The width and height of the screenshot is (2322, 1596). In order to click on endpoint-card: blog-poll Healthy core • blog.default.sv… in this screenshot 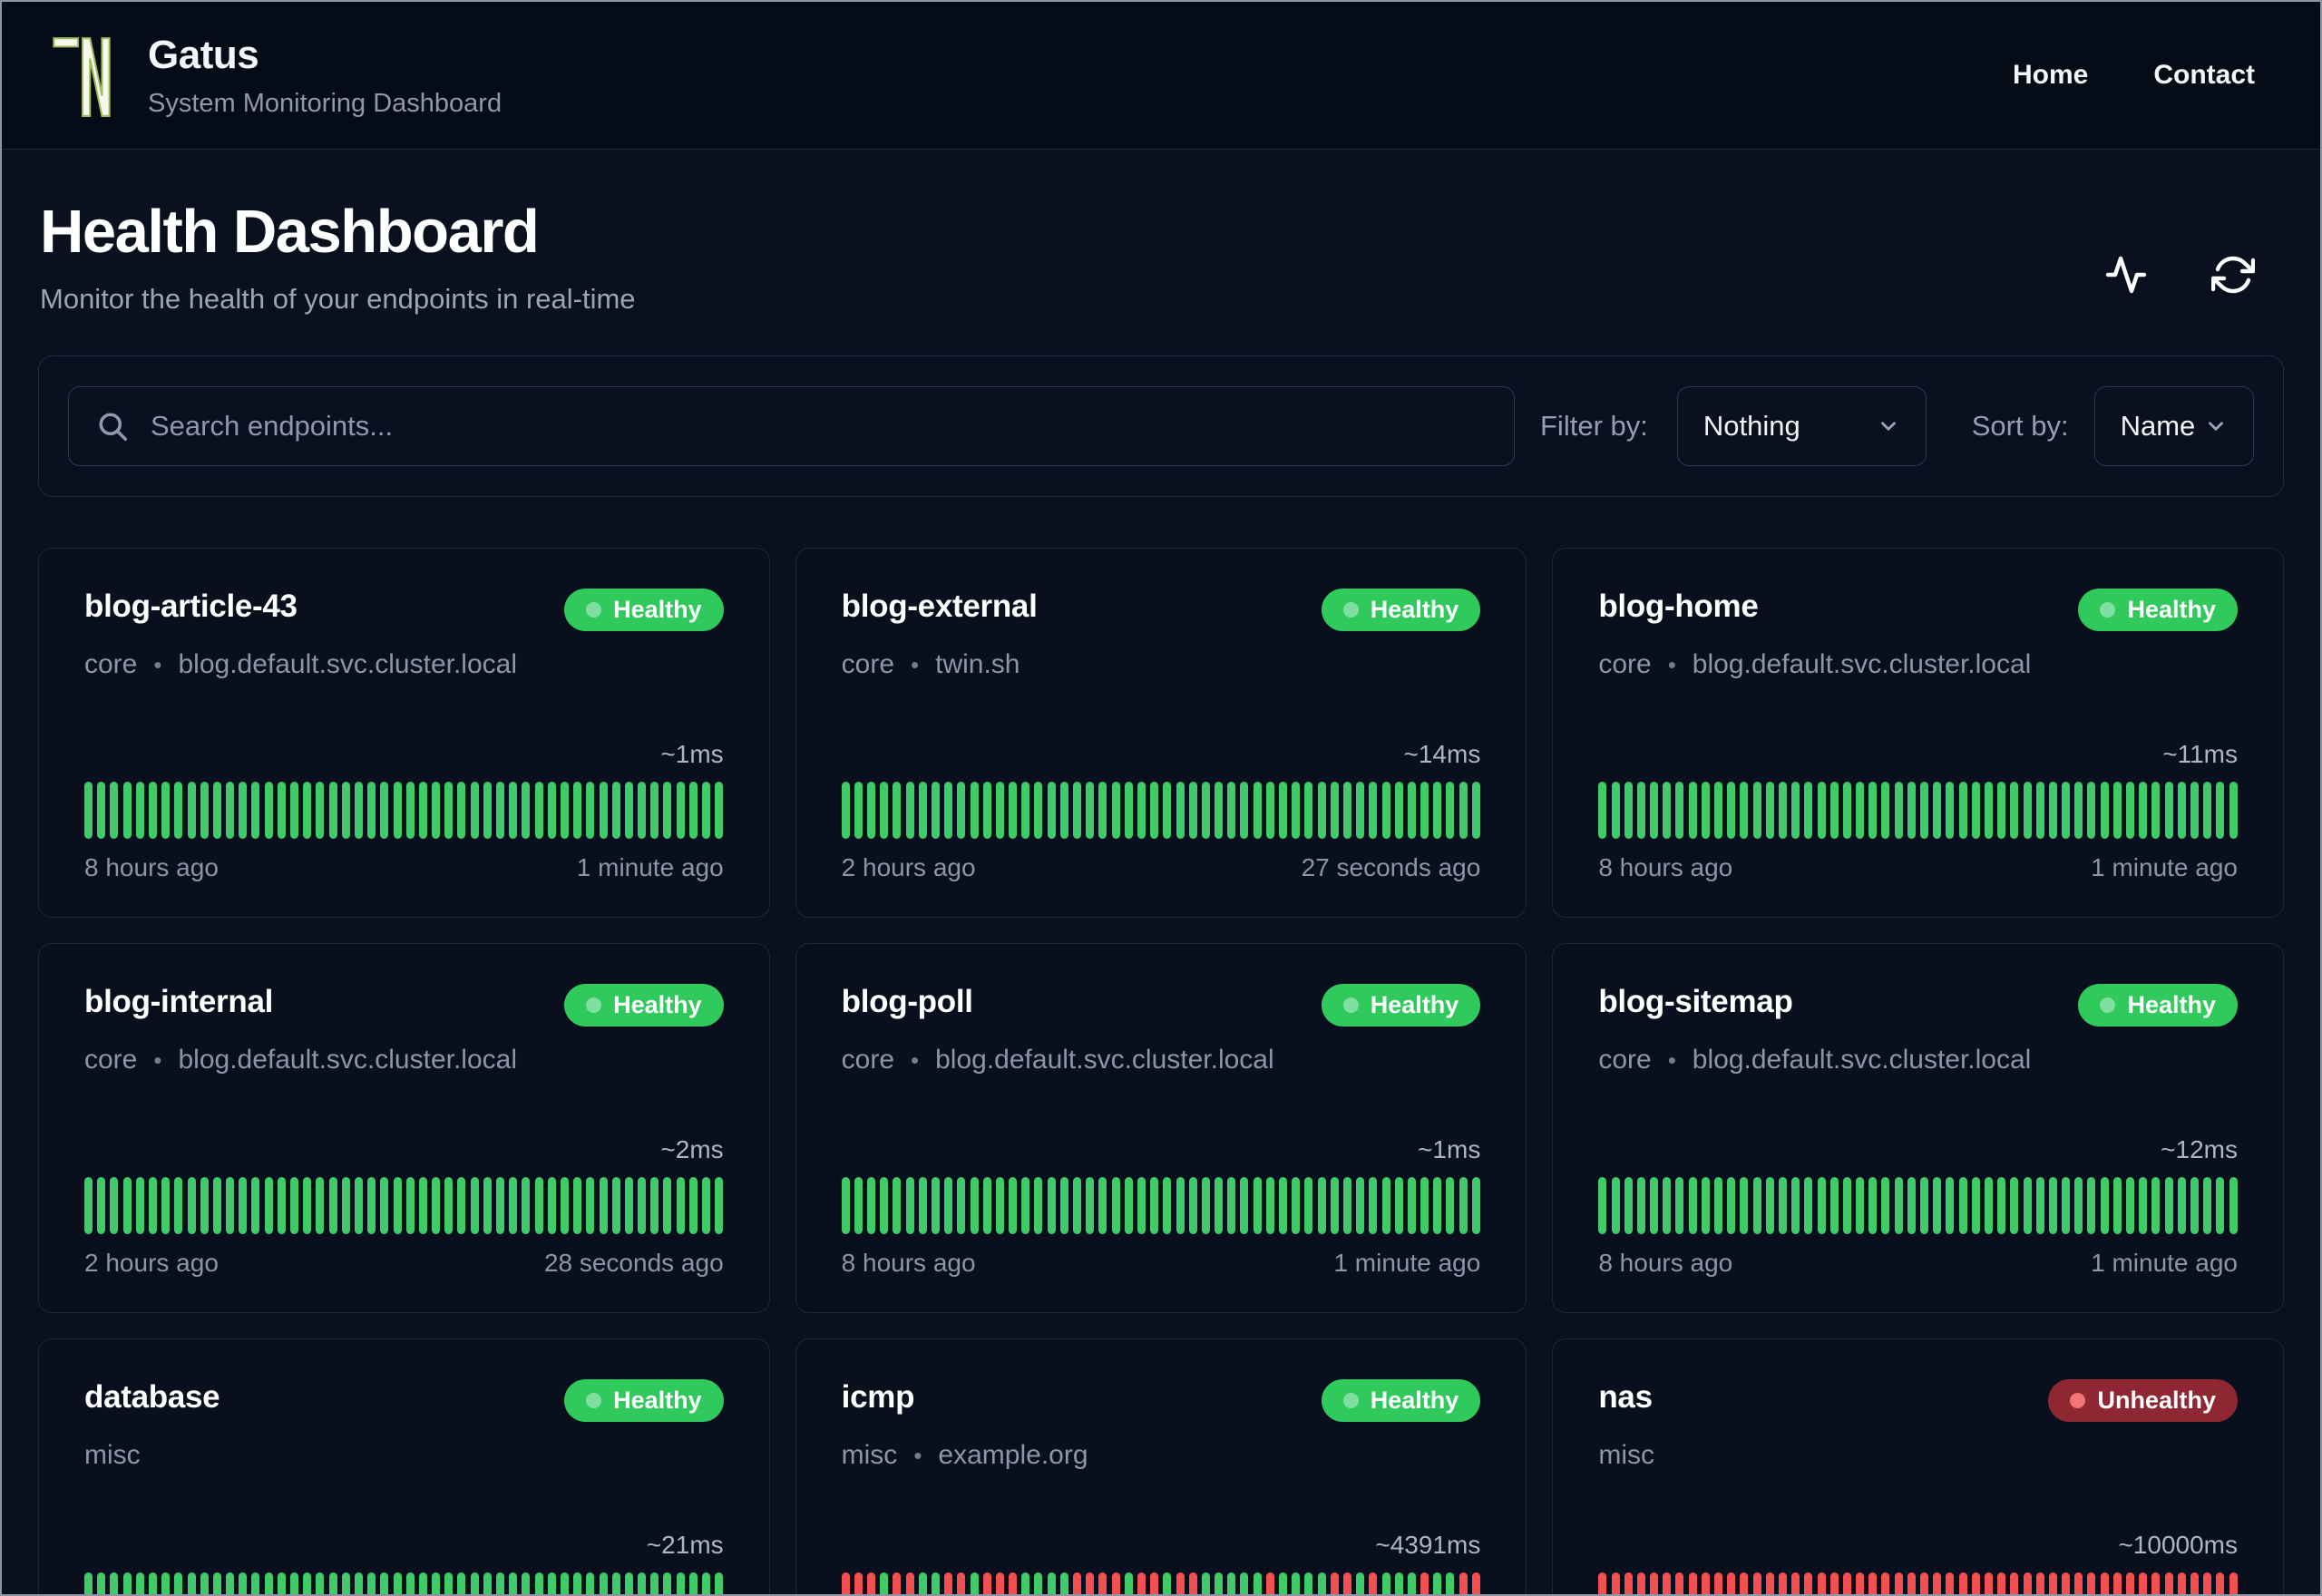, I will do `click(1161, 1128)`.